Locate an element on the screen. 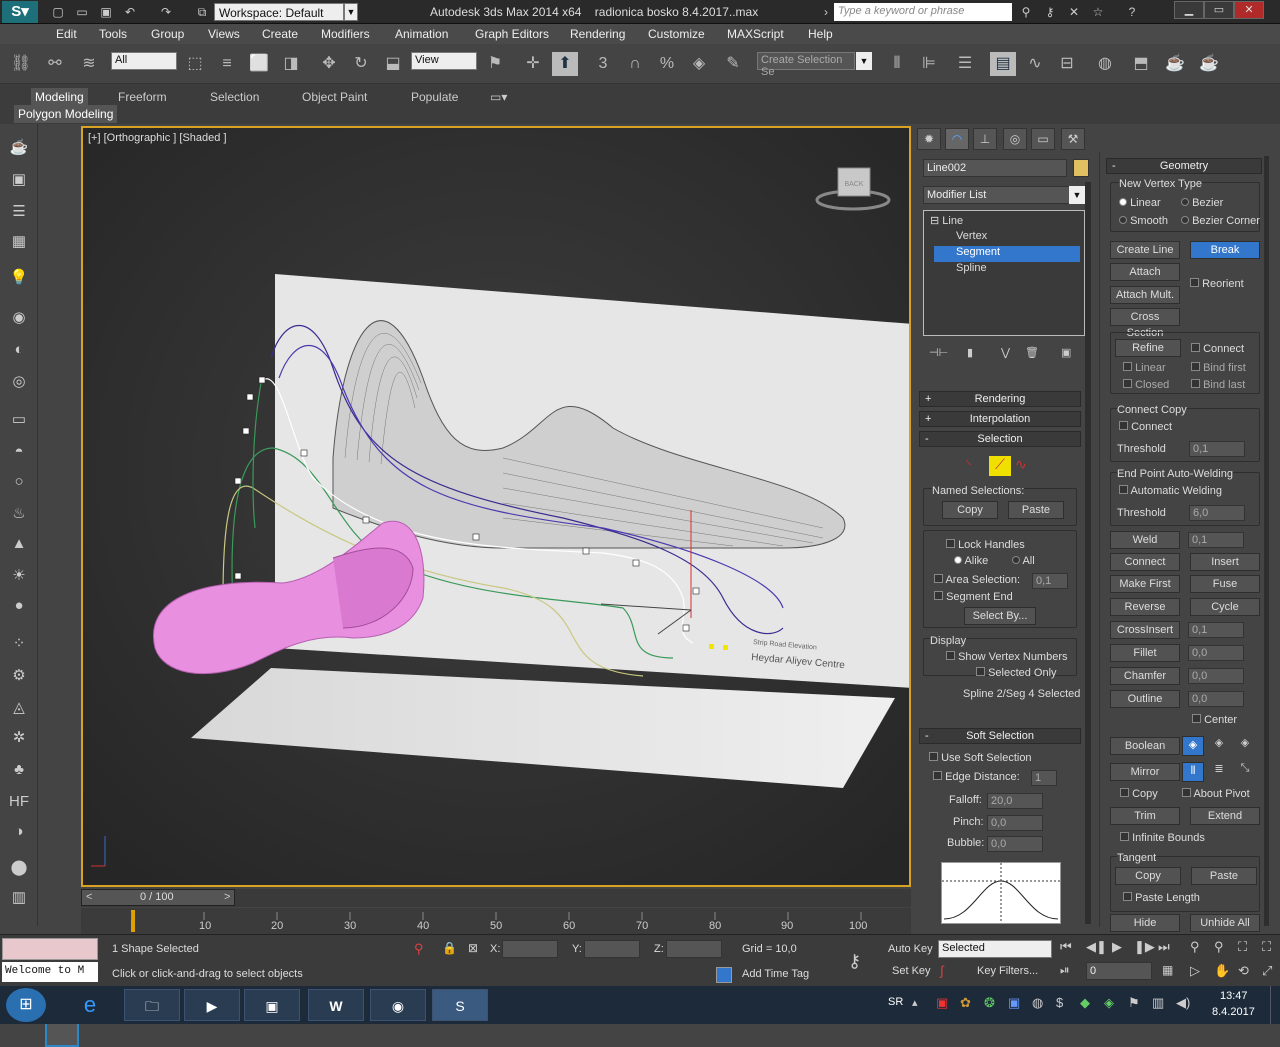  hair-icon: HF is located at coordinates (19, 802).